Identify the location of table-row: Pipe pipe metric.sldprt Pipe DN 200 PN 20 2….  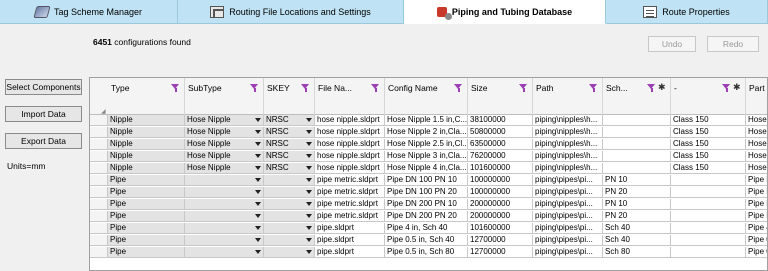
(428, 216).